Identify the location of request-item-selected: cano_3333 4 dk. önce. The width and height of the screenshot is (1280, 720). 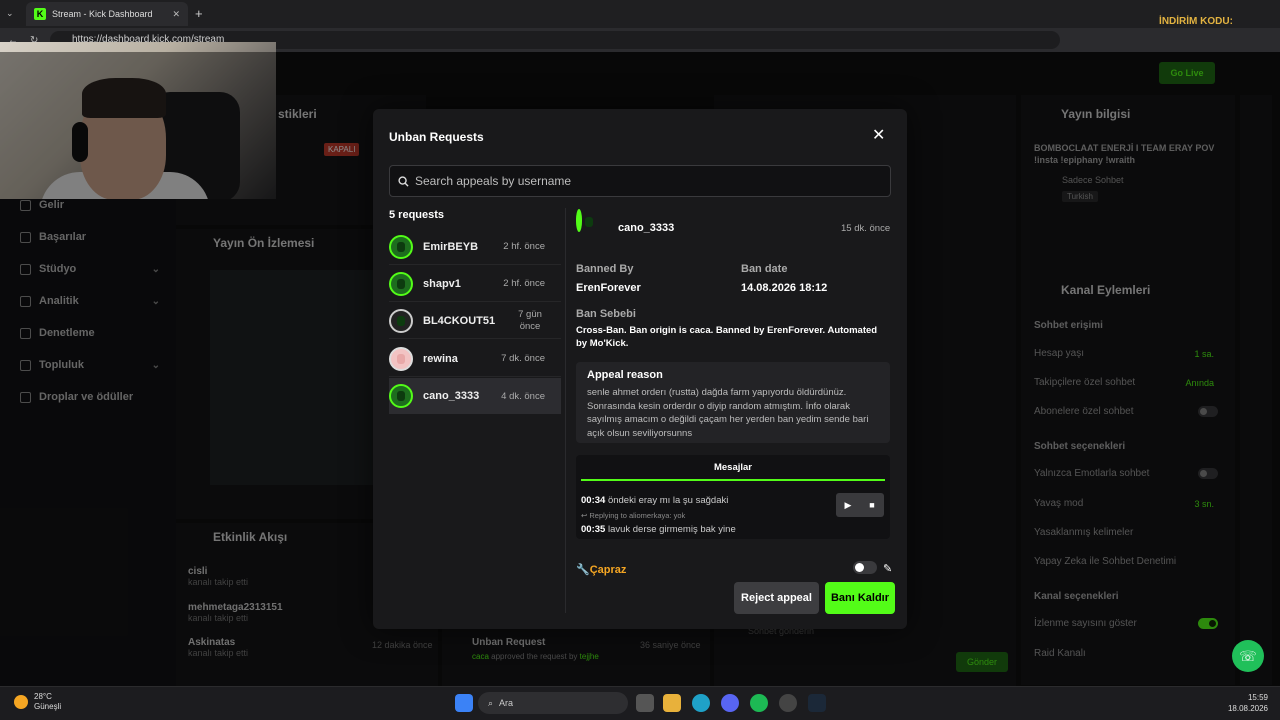
(475, 396).